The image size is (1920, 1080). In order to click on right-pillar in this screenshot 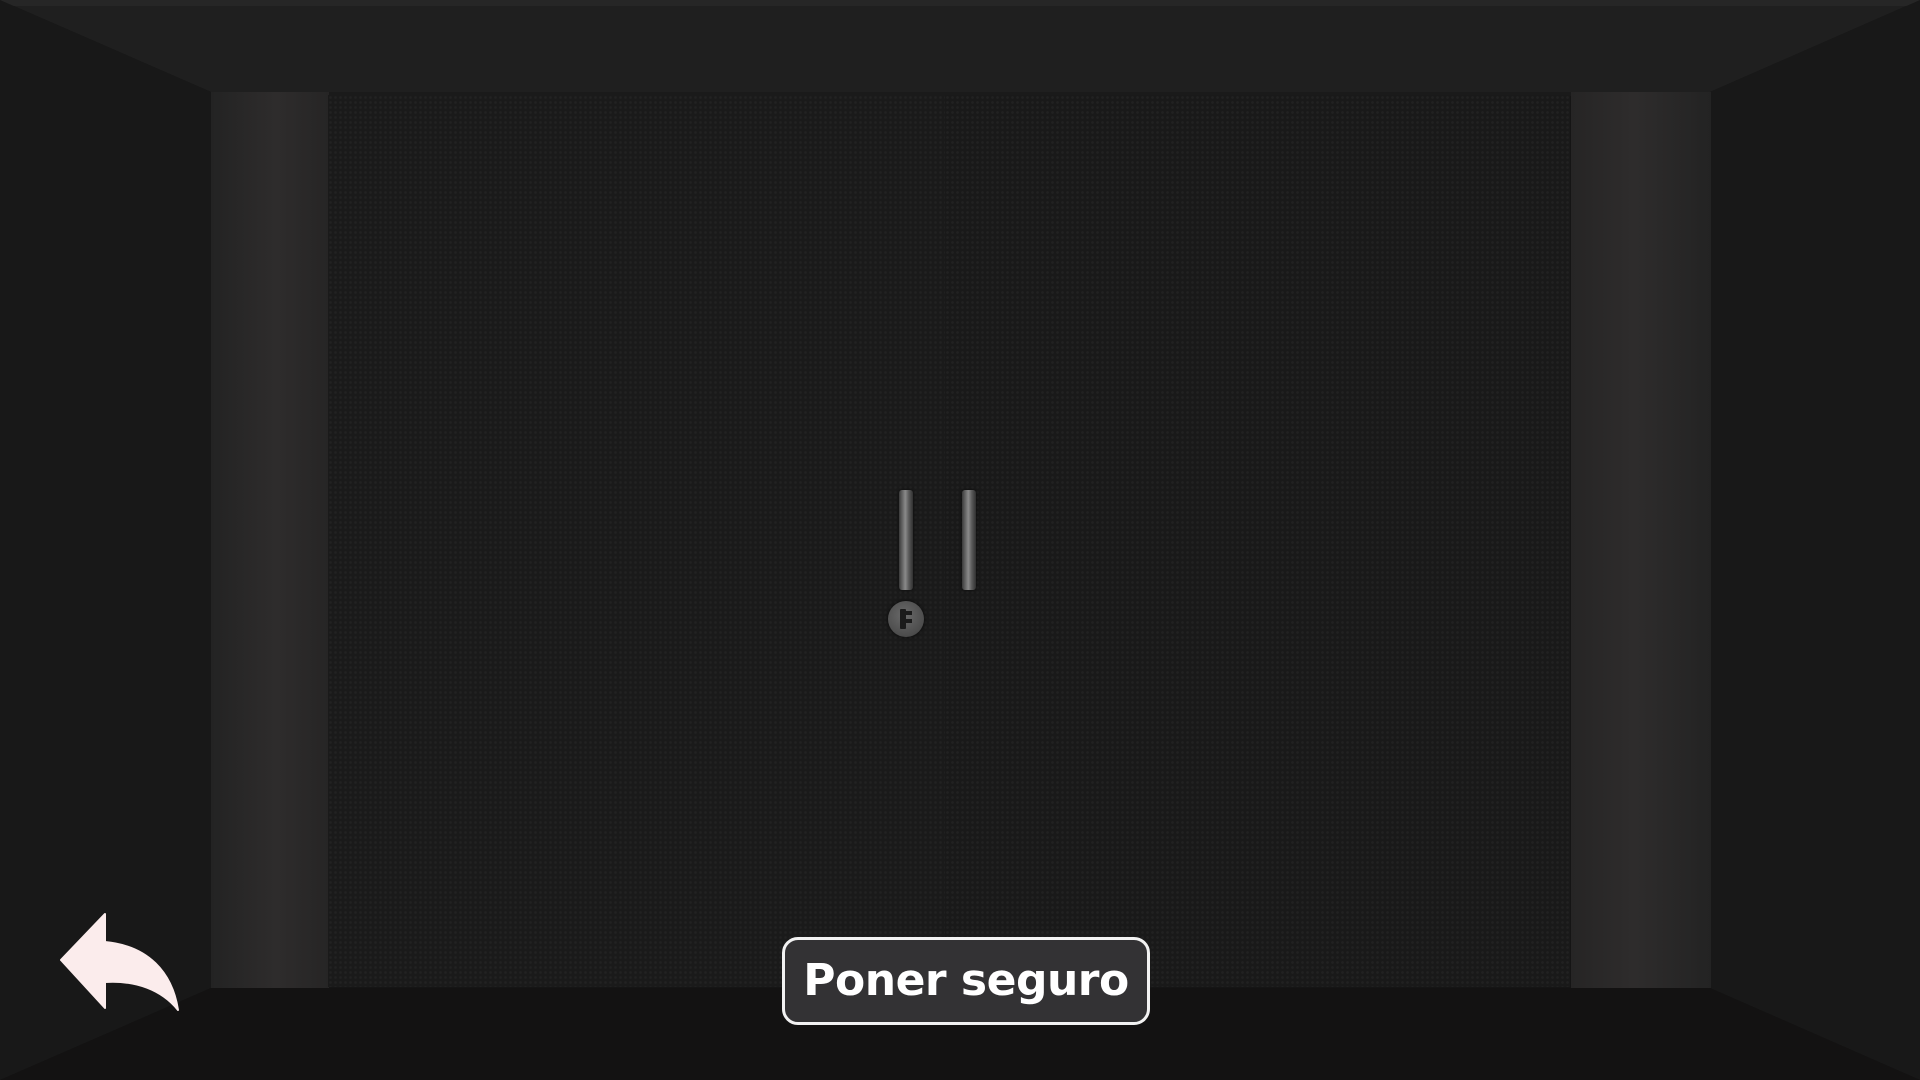, I will do `click(1641, 540)`.